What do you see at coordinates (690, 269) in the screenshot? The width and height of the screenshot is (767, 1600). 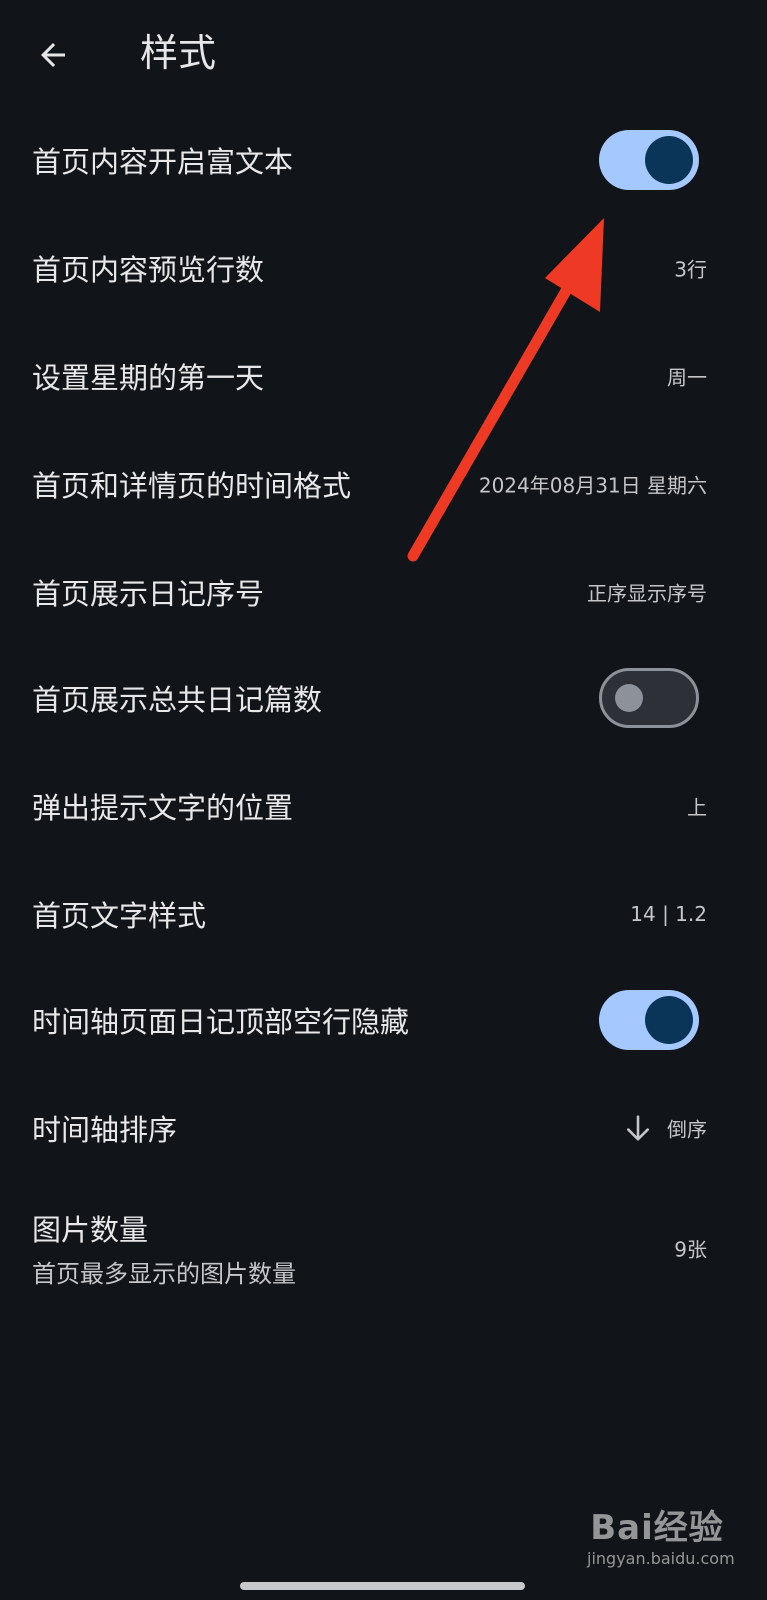 I see `setting-value: 3行` at bounding box center [690, 269].